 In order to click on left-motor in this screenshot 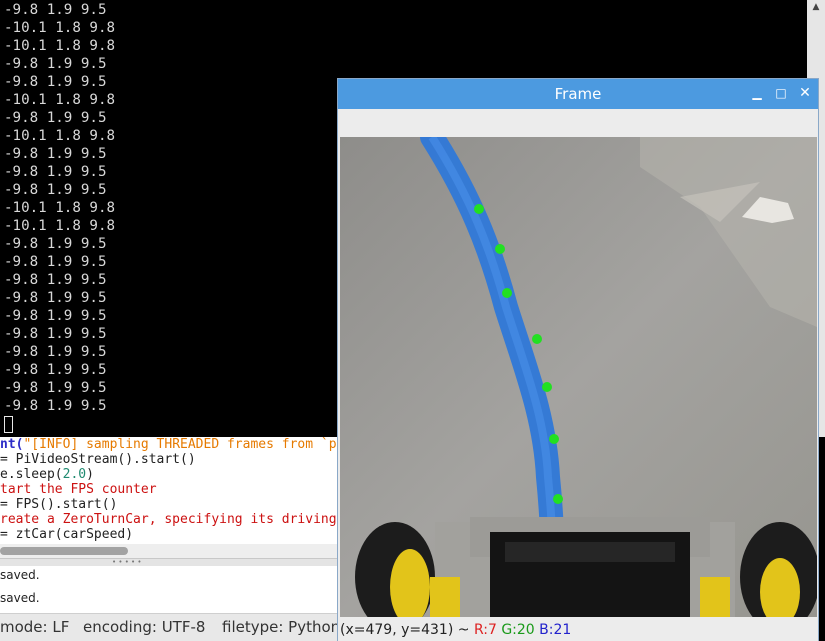, I will do `click(445, 597)`.